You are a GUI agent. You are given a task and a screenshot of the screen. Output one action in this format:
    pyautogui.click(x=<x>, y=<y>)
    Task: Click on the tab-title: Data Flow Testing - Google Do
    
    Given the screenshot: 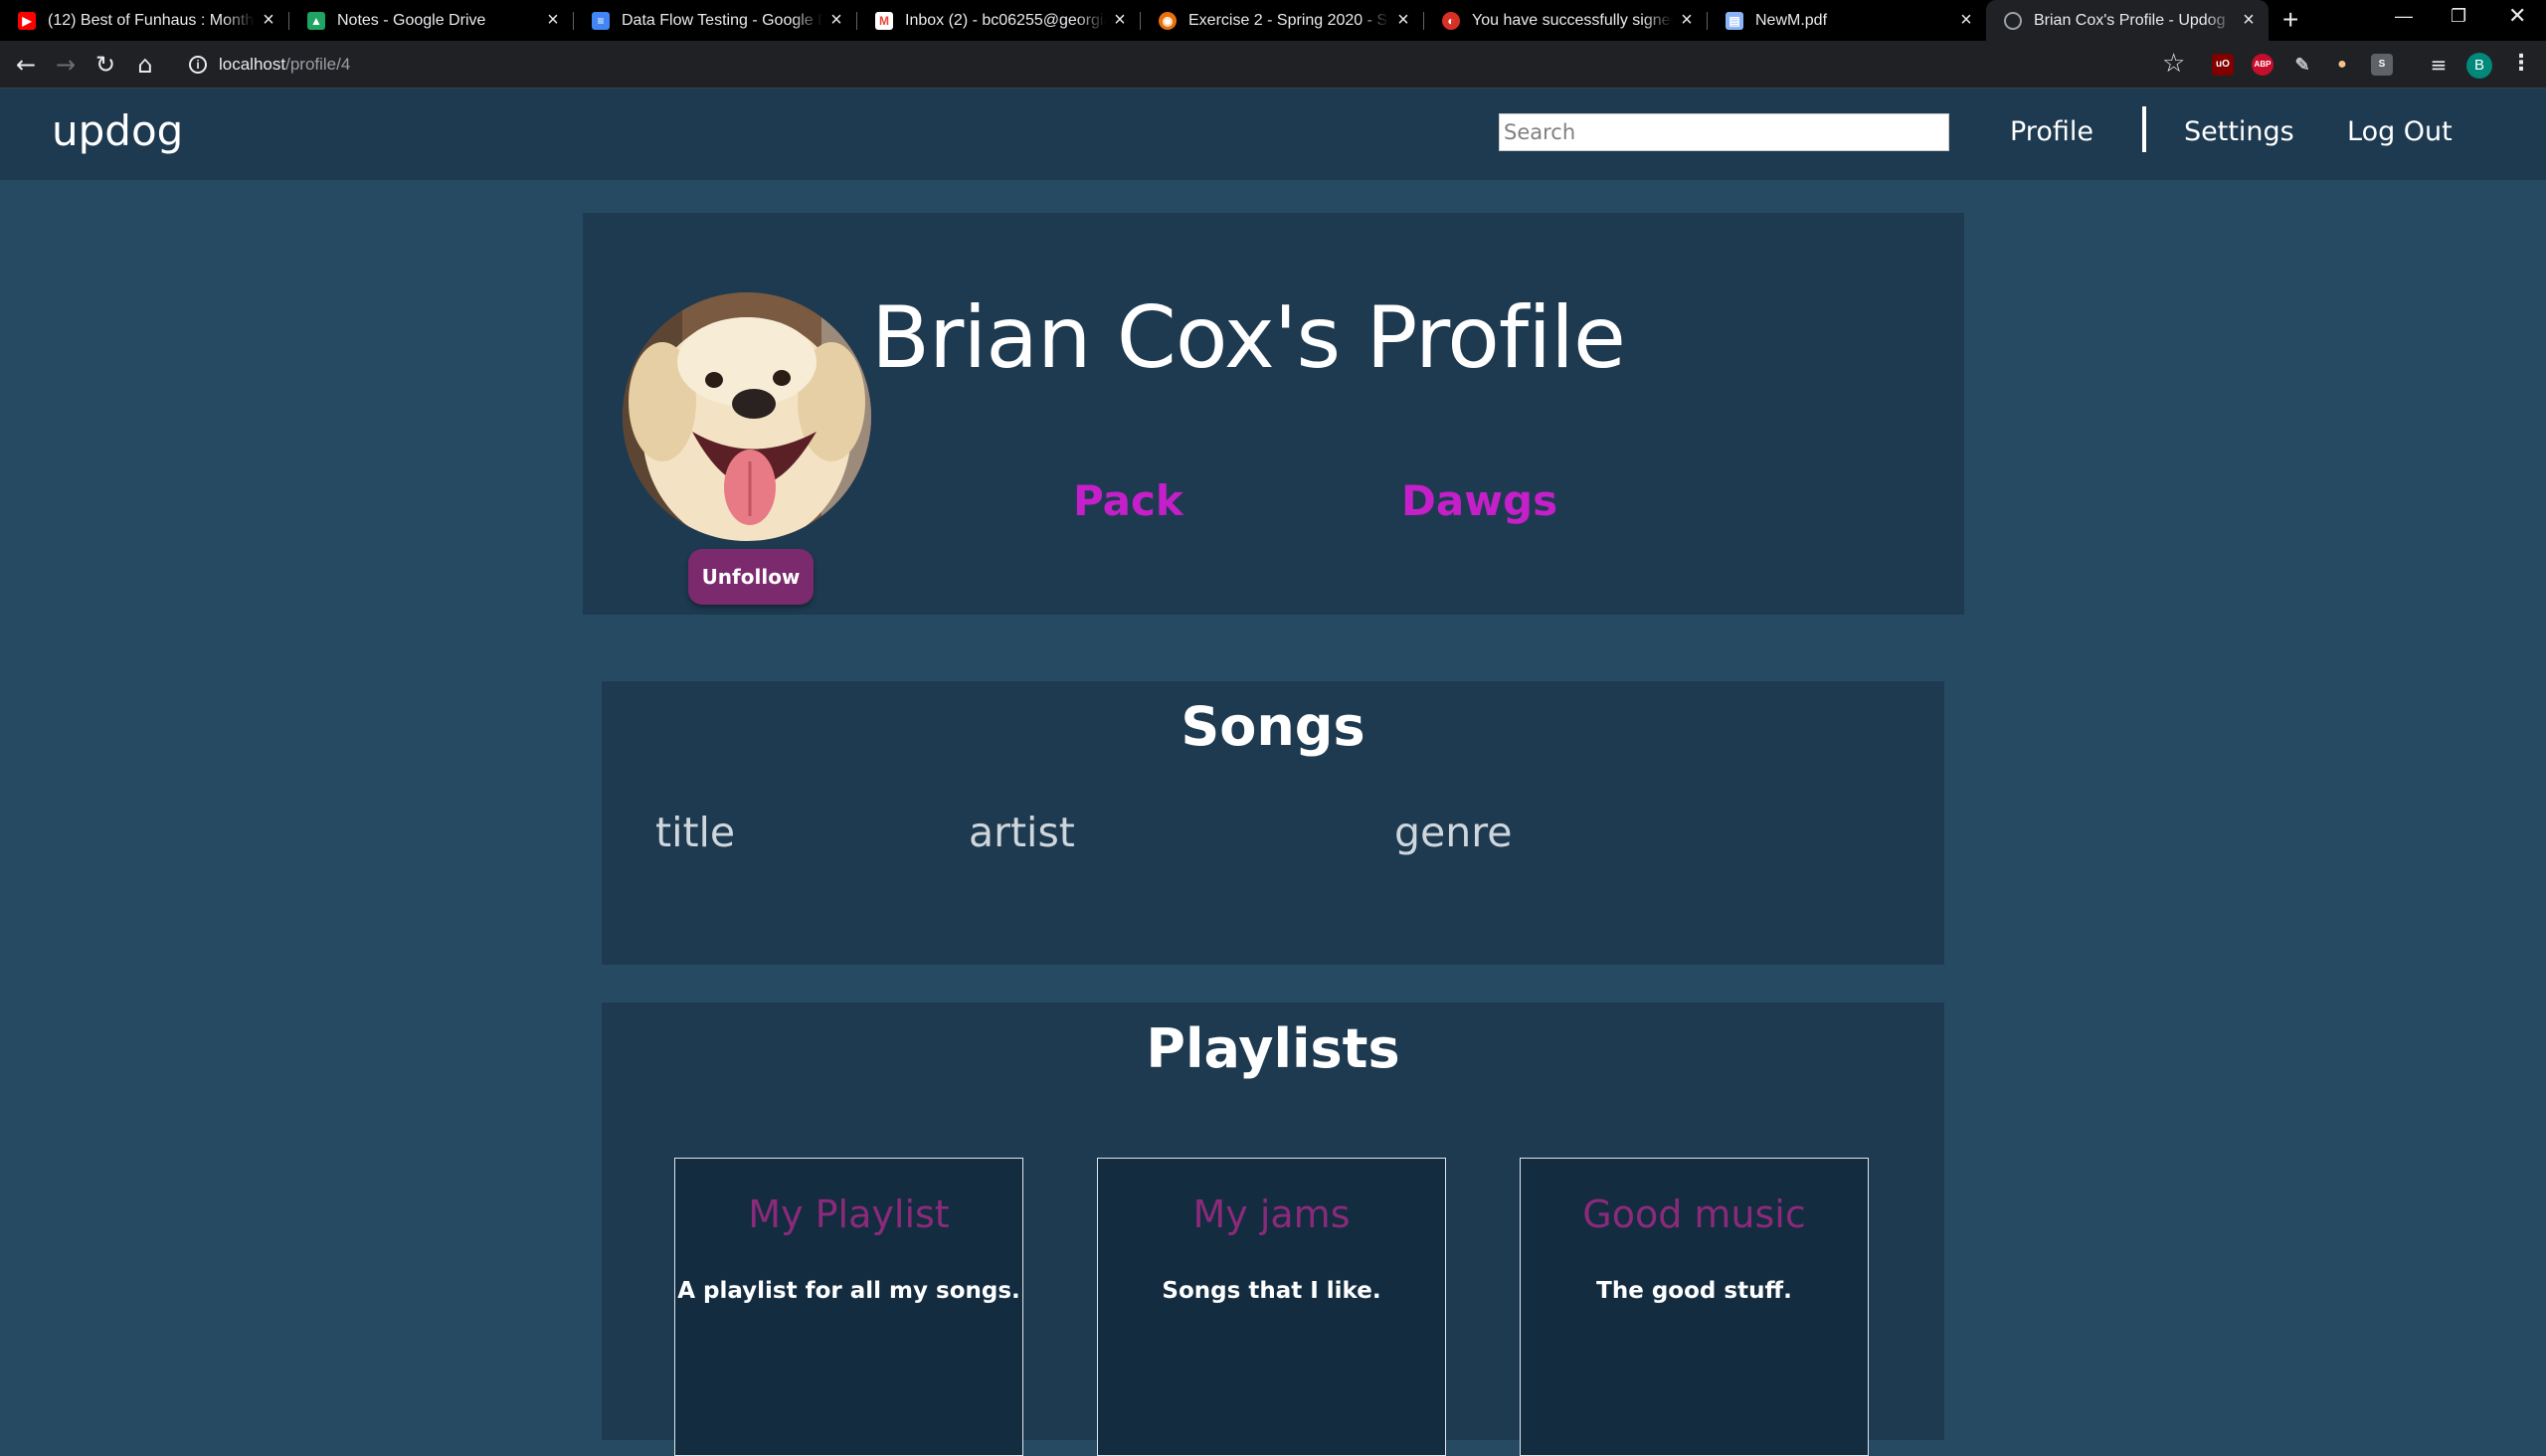 What is the action you would take?
    pyautogui.click(x=722, y=20)
    